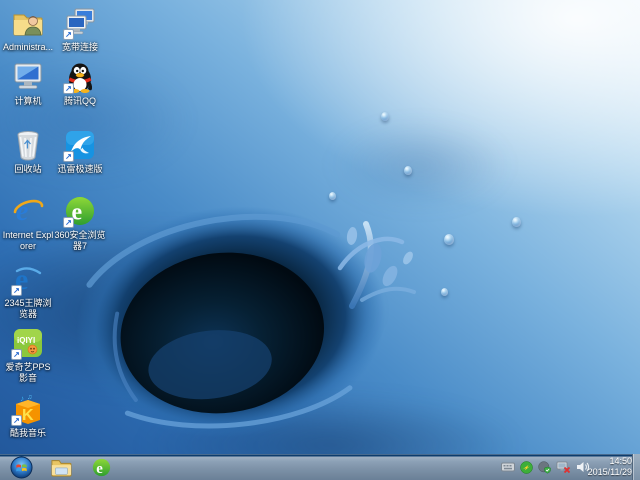  I want to click on taskbar-windows-explorer, so click(61, 467).